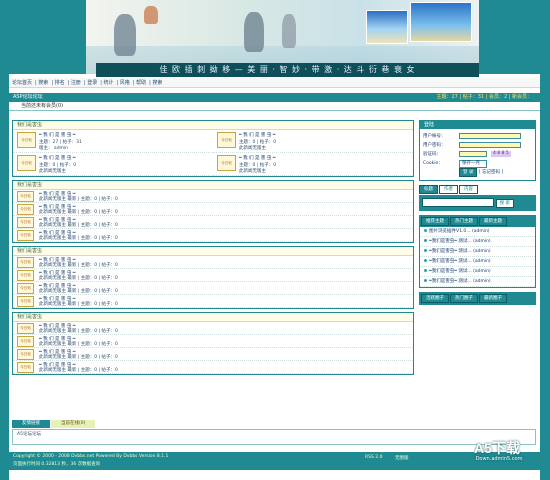 This screenshot has height=480, width=550. I want to click on nav-item: 帮助, so click(141, 83).